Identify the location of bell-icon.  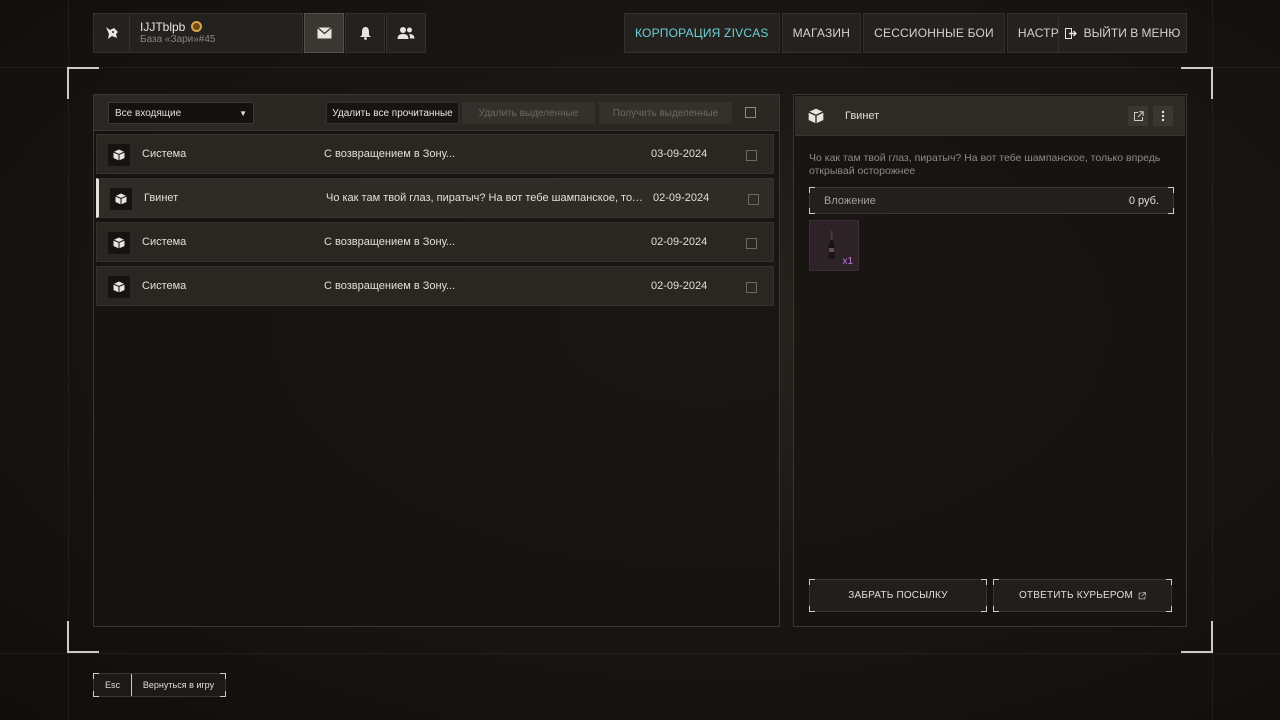
(365, 33).